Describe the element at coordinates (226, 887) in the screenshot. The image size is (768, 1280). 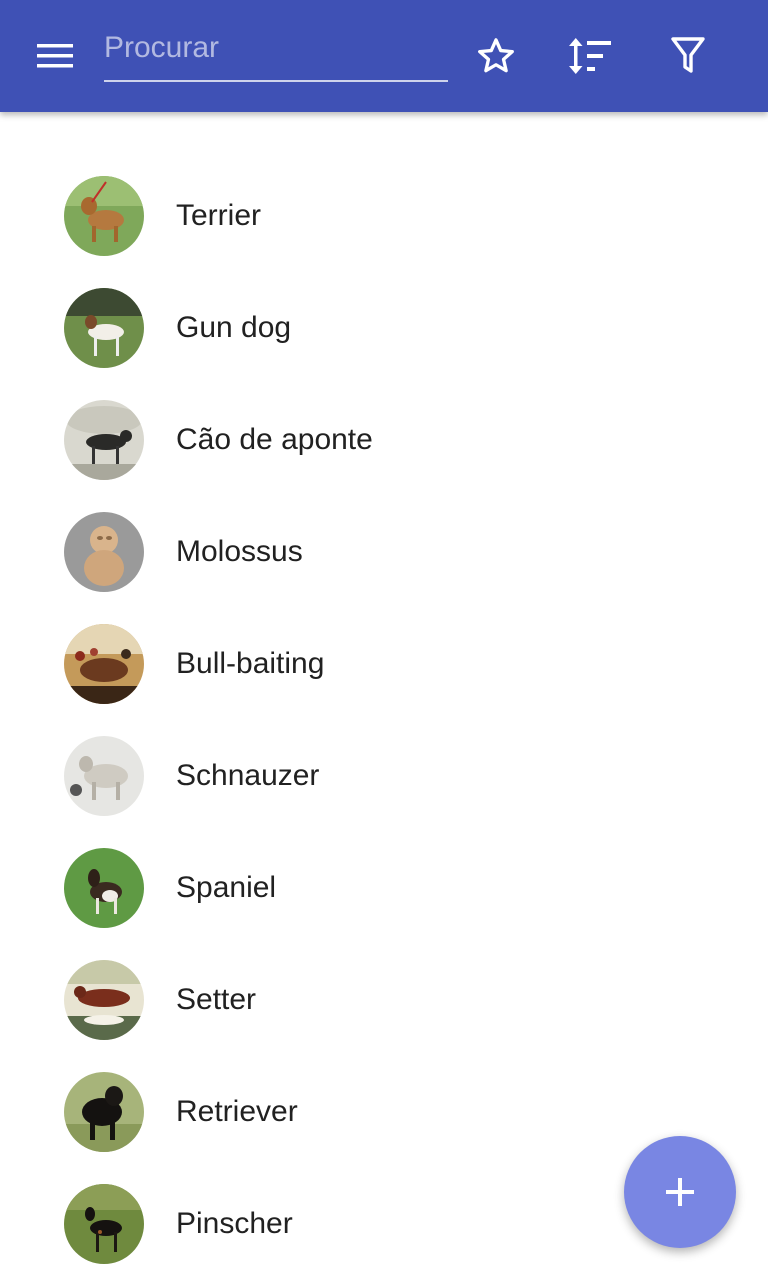
I see `list-item-label: Spaniel` at that location.